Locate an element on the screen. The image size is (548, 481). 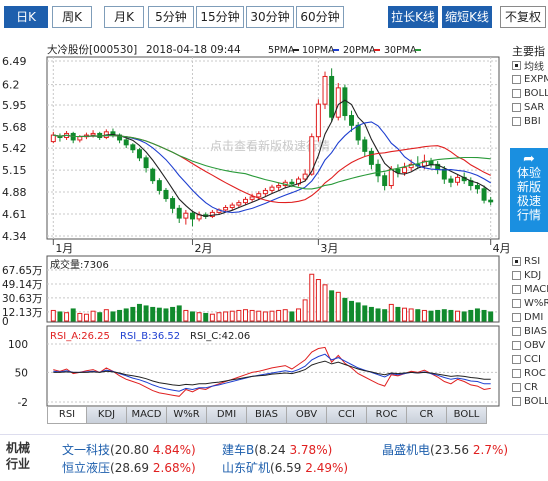
sub-indicator-cr: CR is located at coordinates (530, 387).